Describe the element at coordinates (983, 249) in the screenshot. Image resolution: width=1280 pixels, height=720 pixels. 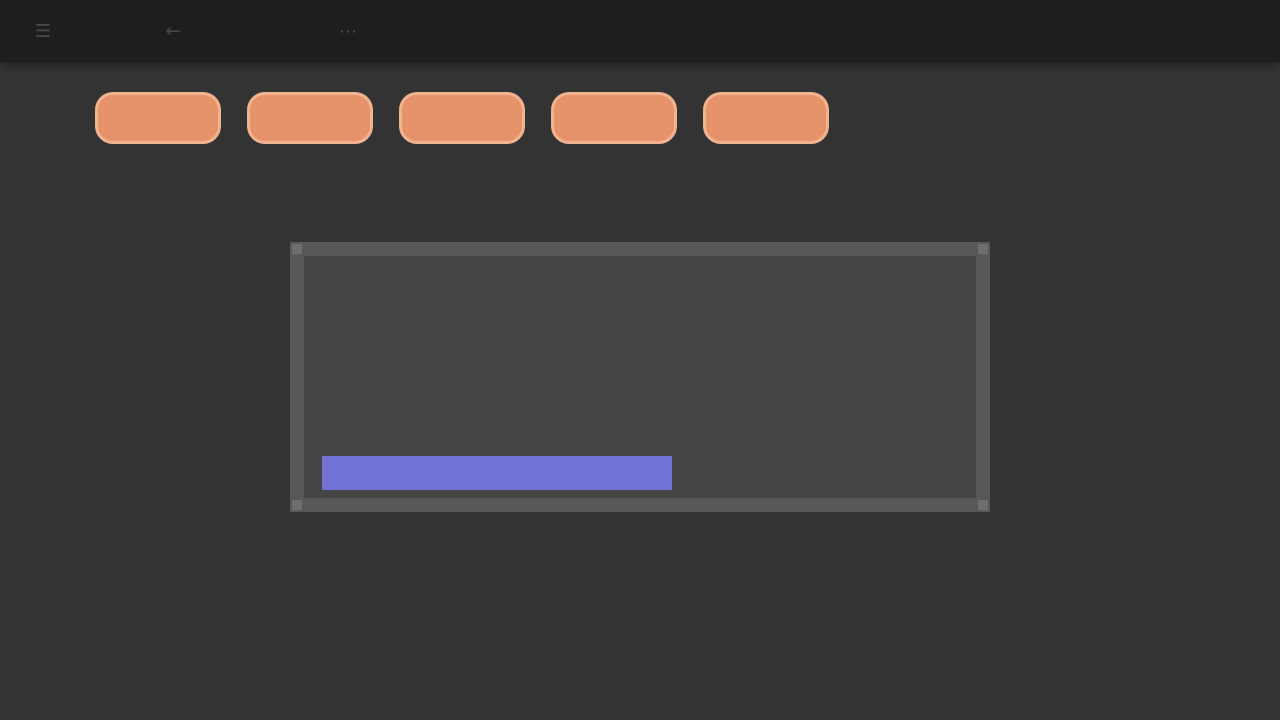
I see `panel-corner-top-right` at that location.